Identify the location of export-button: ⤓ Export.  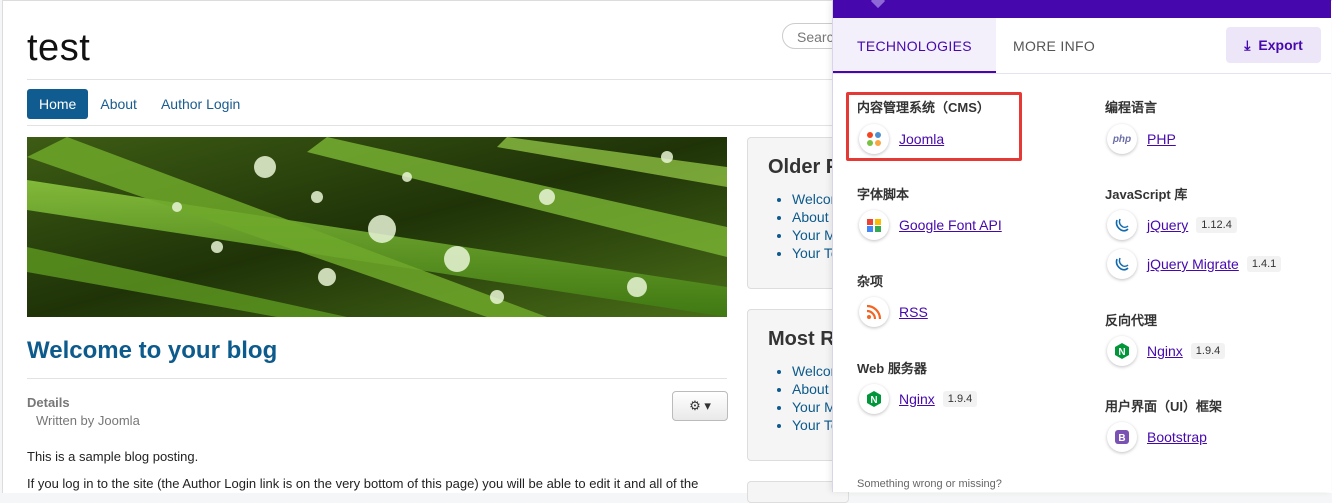
(1273, 45).